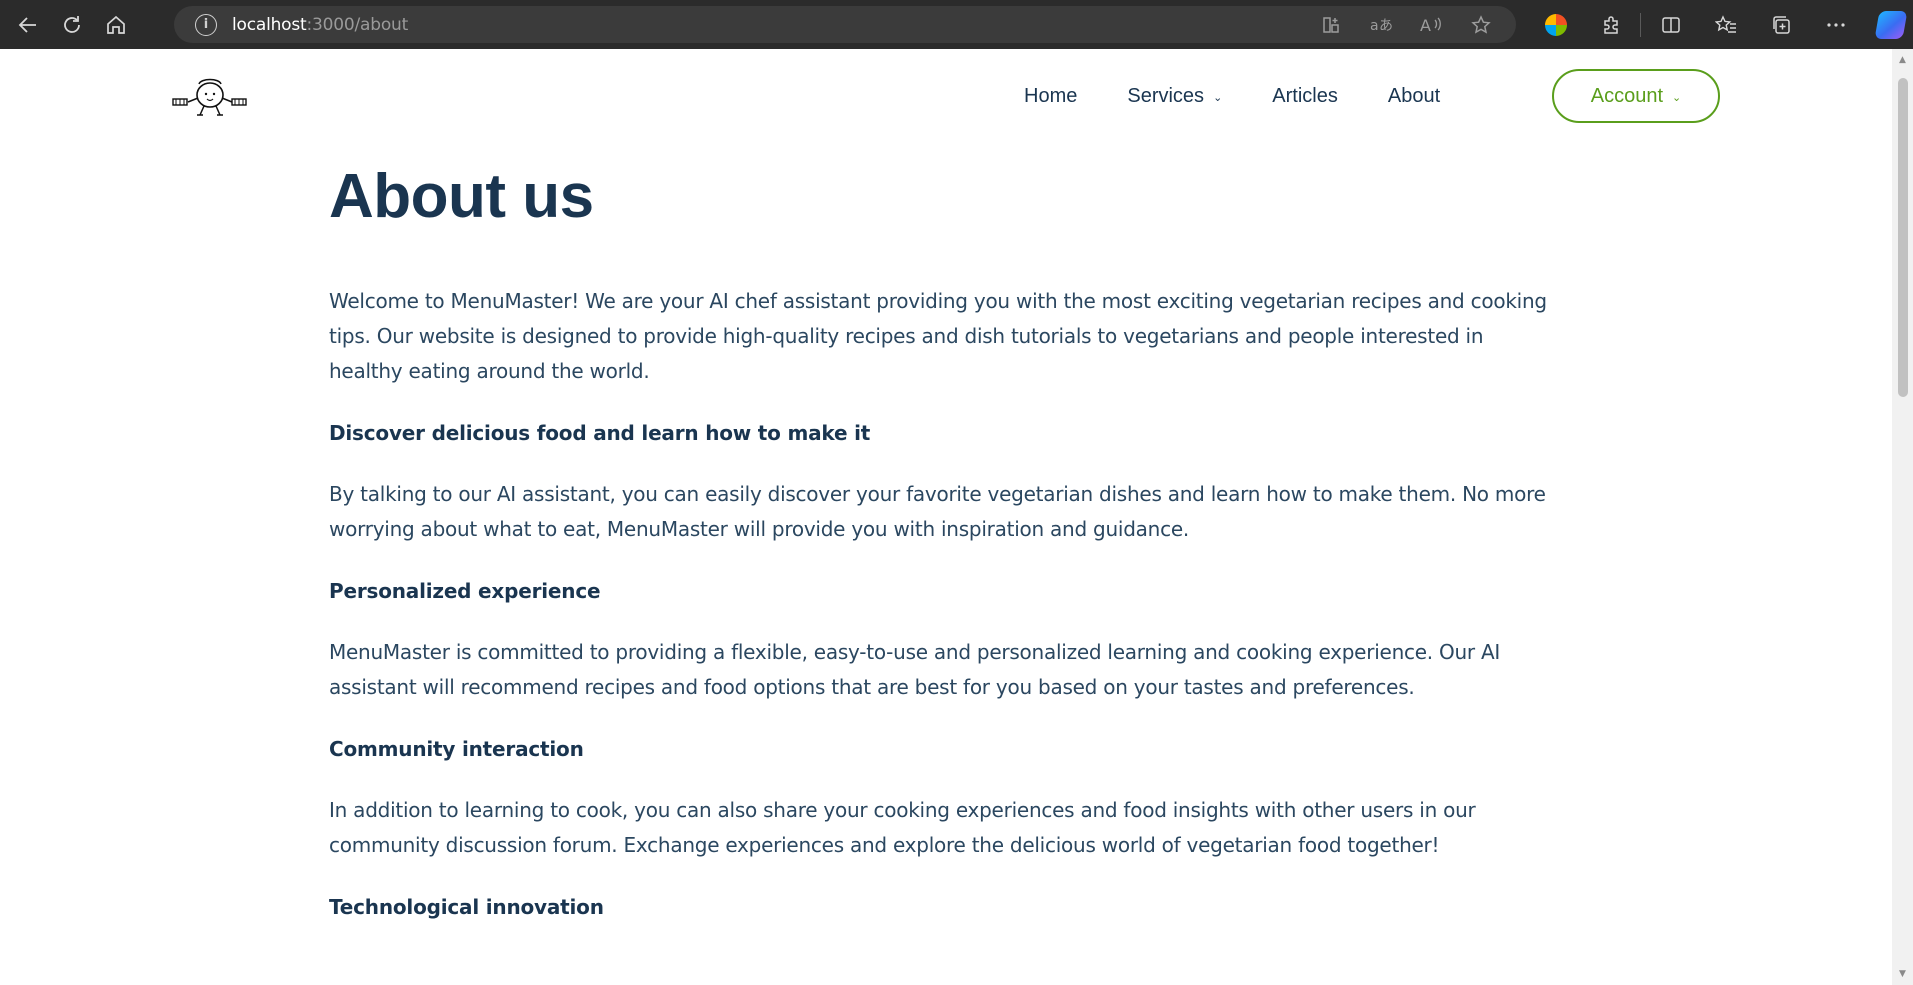 The height and width of the screenshot is (985, 1913). Describe the element at coordinates (1902, 517) in the screenshot. I see `page-scrollbar: ▲ ▼` at that location.